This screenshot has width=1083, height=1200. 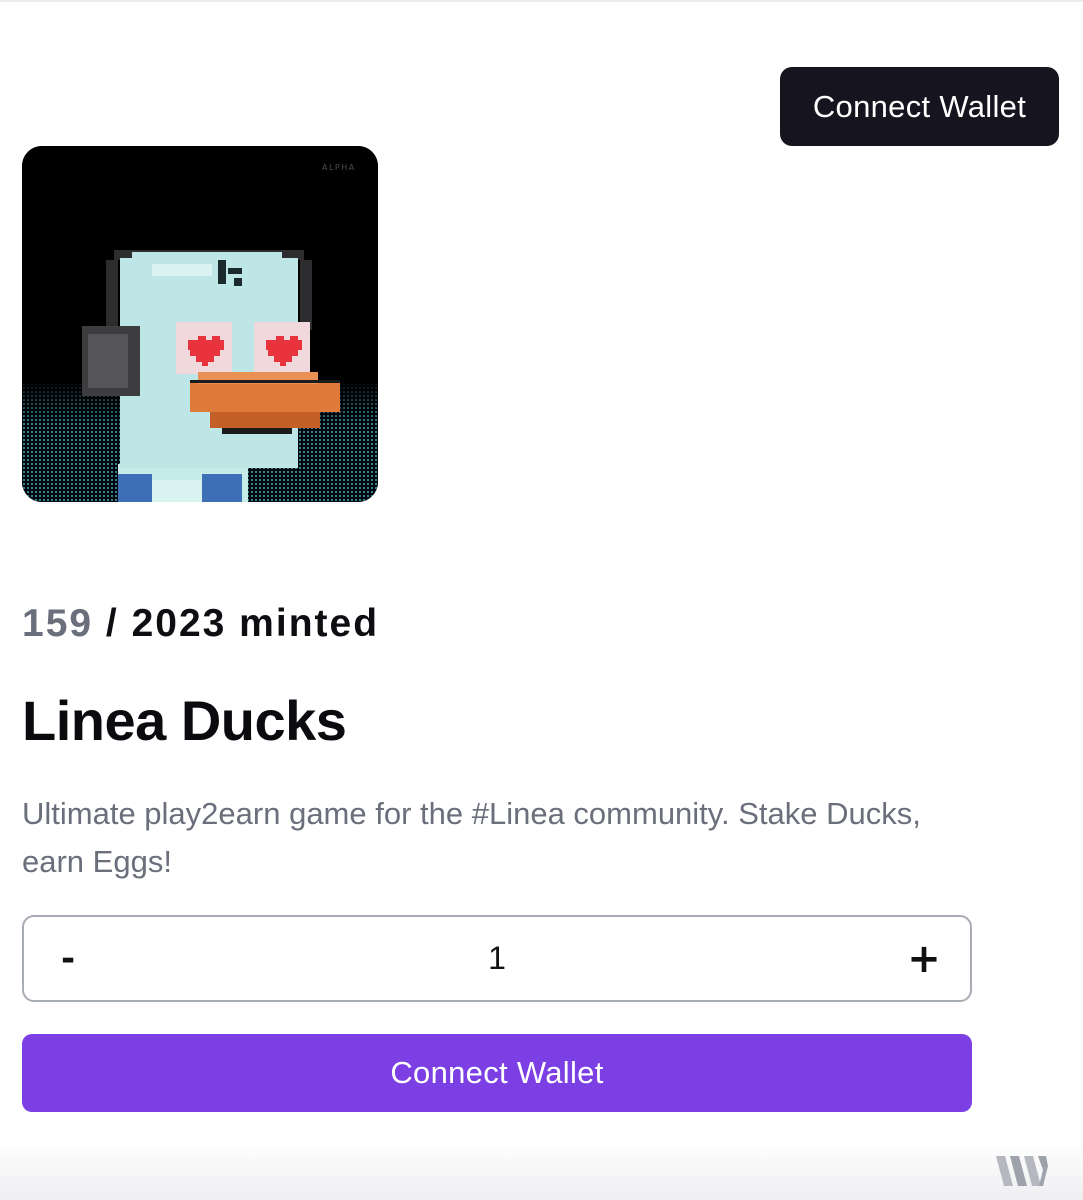 I want to click on quantity-value: 1, so click(x=497, y=958).